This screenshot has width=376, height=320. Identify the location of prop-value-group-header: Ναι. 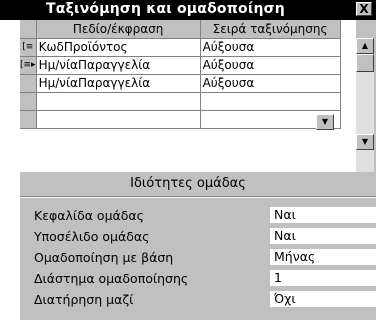
(323, 215).